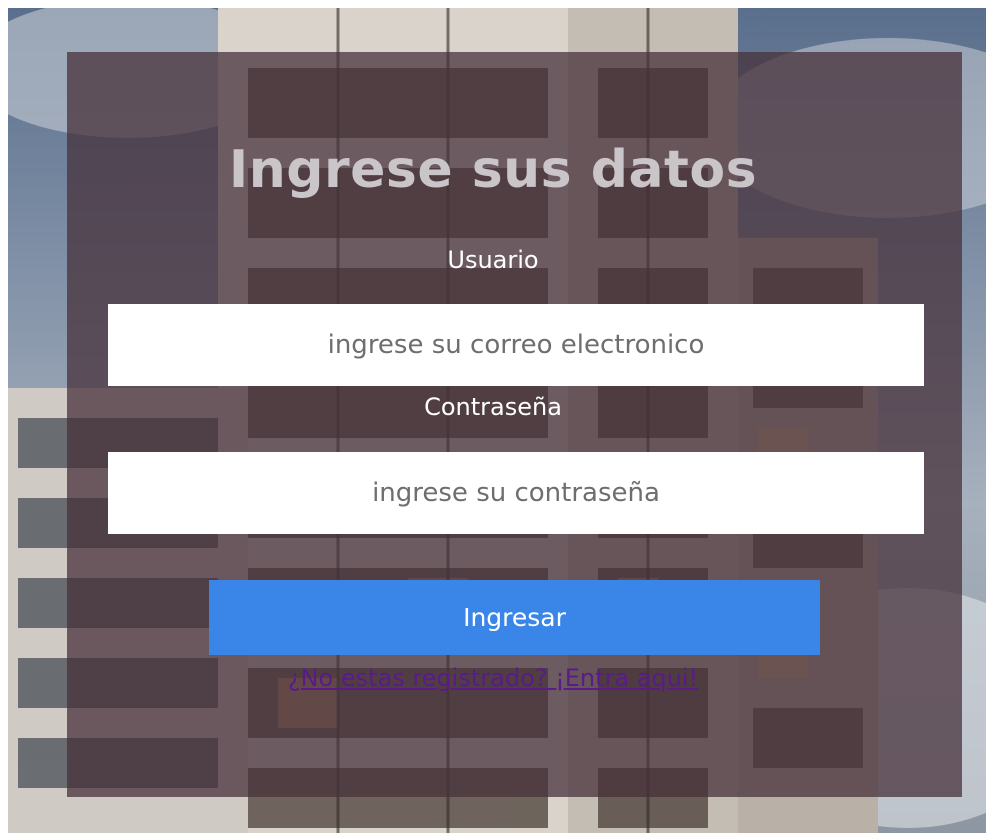  Describe the element at coordinates (493, 170) in the screenshot. I see `page-title: Ingrese sus datos` at that location.